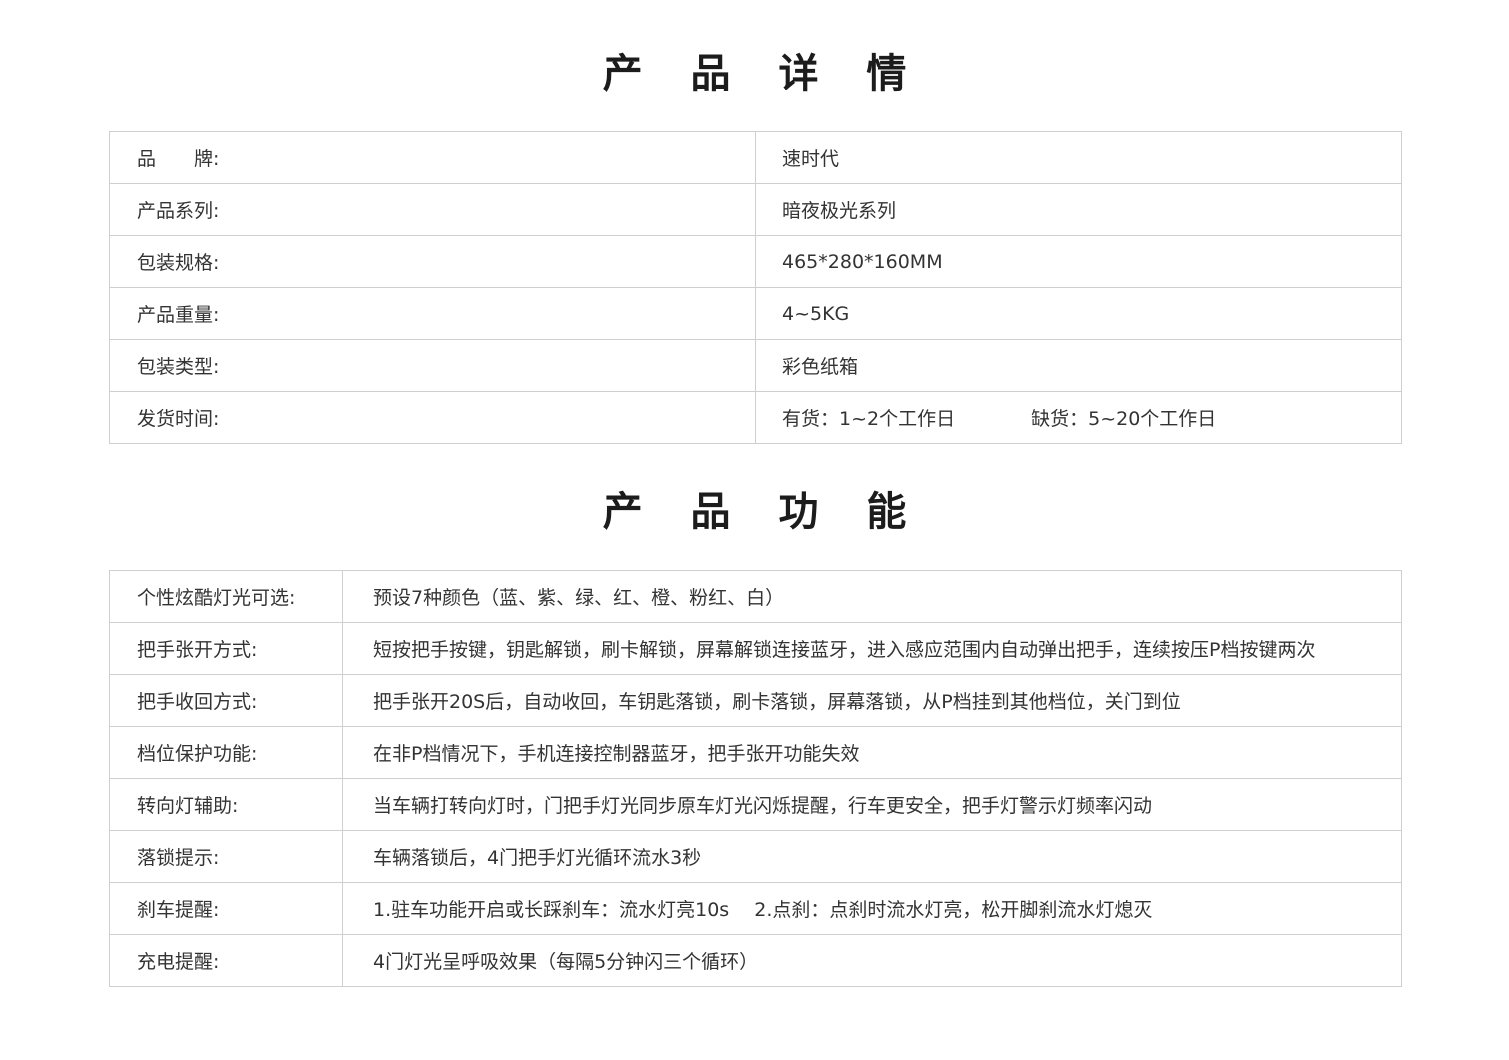 The height and width of the screenshot is (1060, 1509). Describe the element at coordinates (226, 856) in the screenshot. I see `lock-hint-label: 落锁提示:` at that location.